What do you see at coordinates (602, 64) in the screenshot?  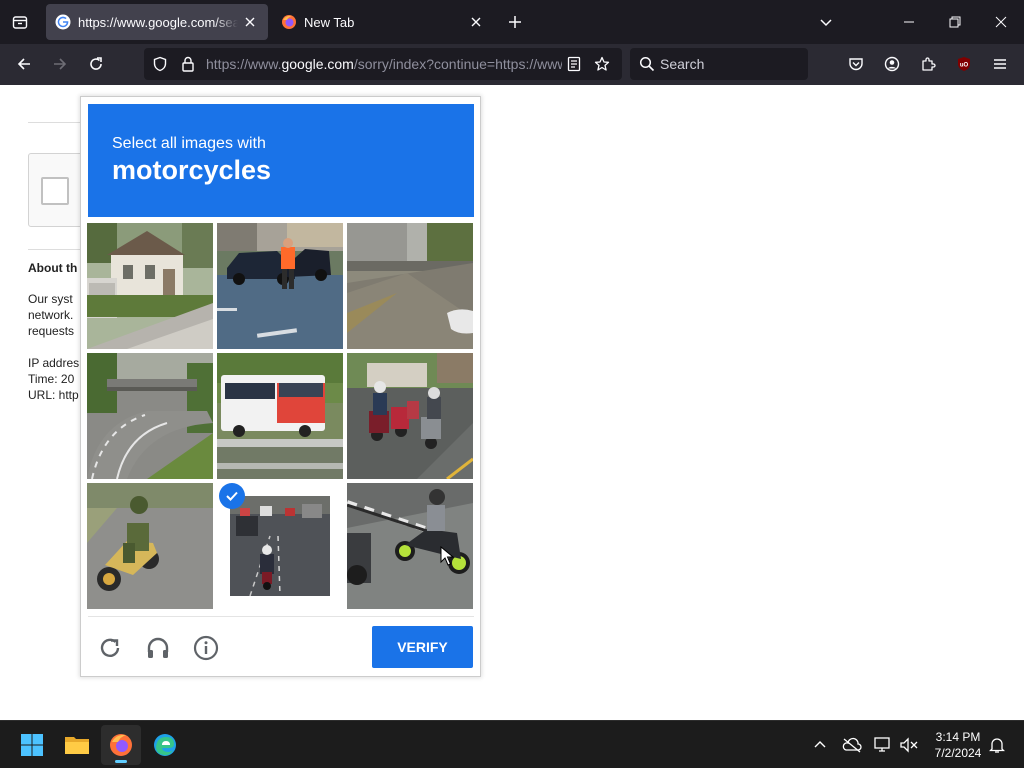 I see `bookmark-star-button` at bounding box center [602, 64].